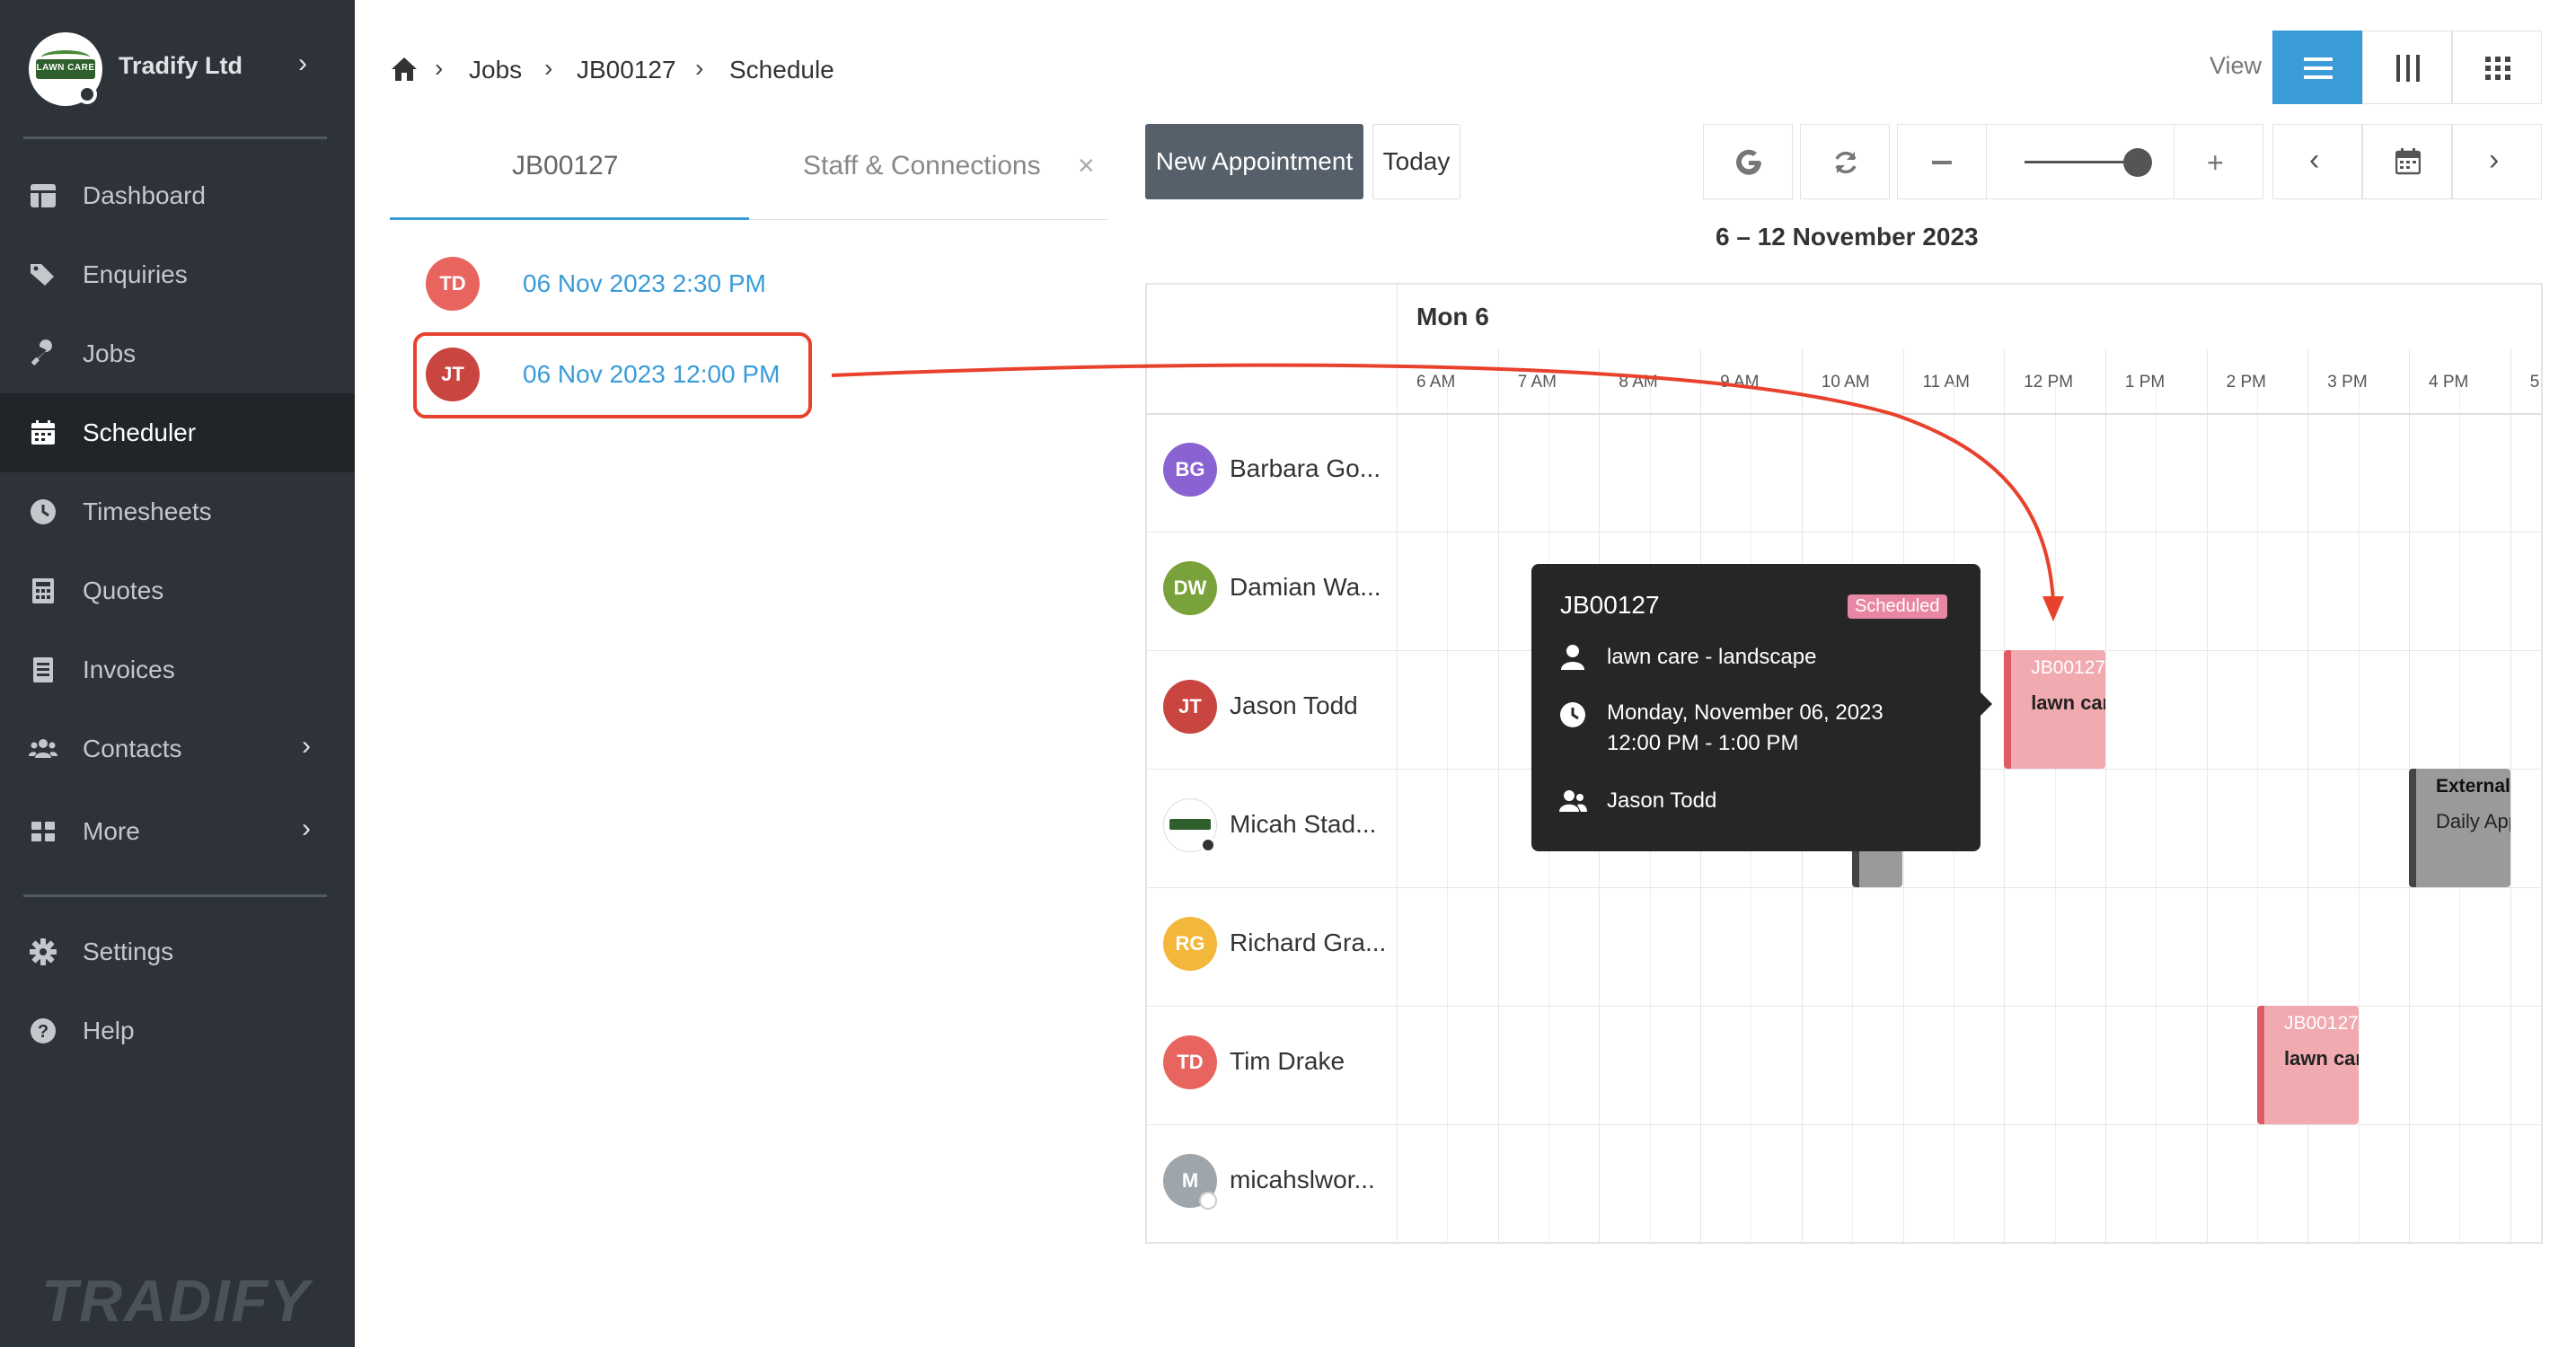 This screenshot has height=1347, width=2576. I want to click on sidebar-item-scheduler: Scheduler, so click(177, 432).